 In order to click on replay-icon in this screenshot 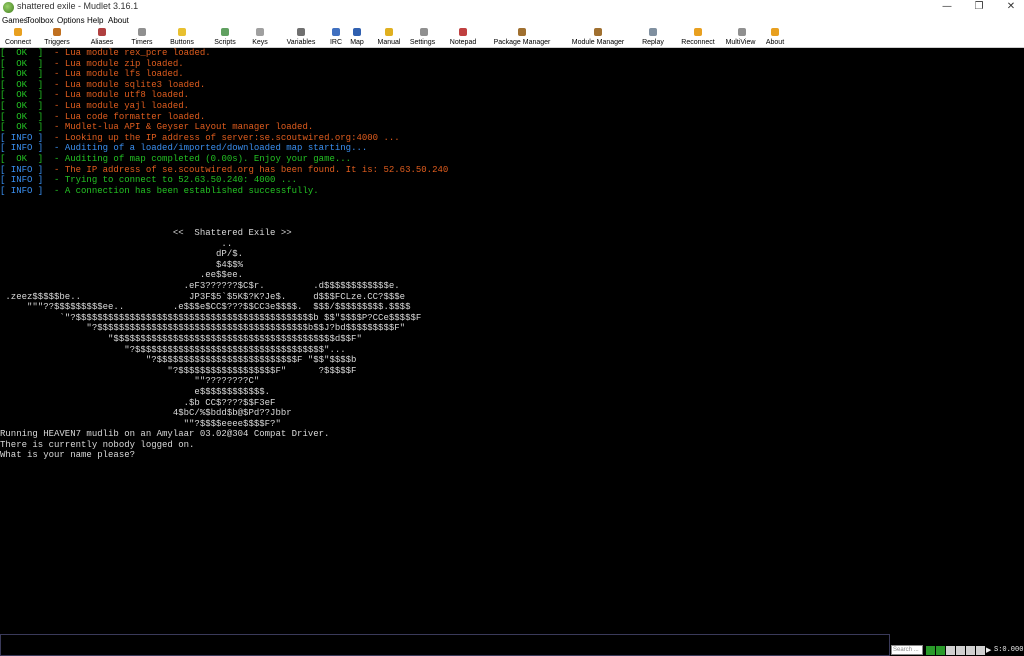, I will do `click(653, 32)`.